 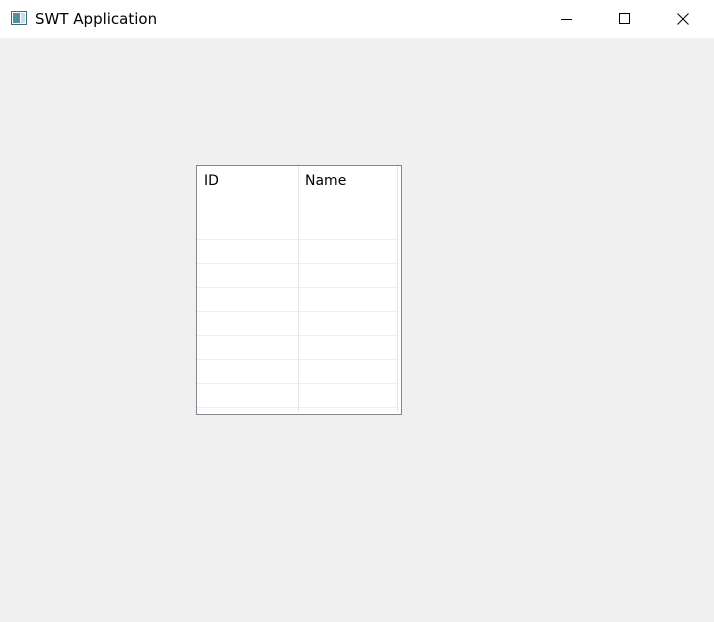 I want to click on close-button, so click(x=683, y=19).